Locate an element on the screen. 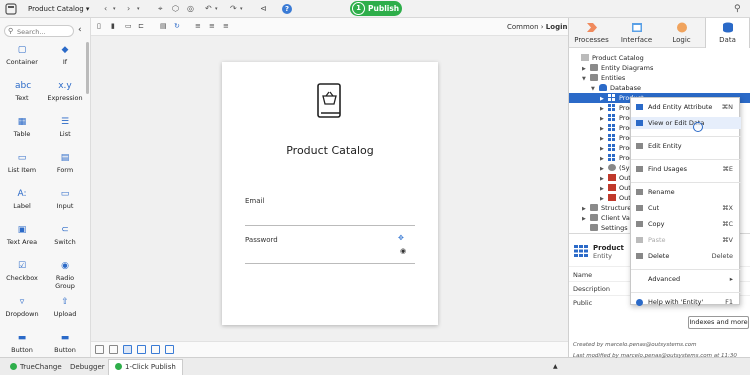  forward-icon: › is located at coordinates (128, 9).